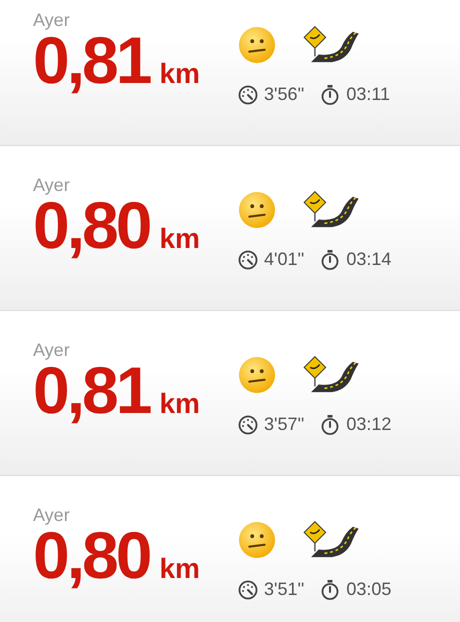  I want to click on duration-value: 03:12, so click(369, 424).